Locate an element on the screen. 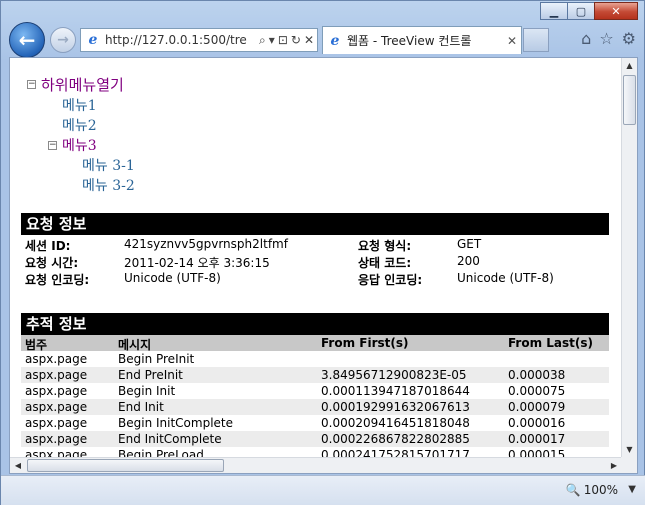 This screenshot has height=505, width=645. home-icon: ⌂ is located at coordinates (586, 38).